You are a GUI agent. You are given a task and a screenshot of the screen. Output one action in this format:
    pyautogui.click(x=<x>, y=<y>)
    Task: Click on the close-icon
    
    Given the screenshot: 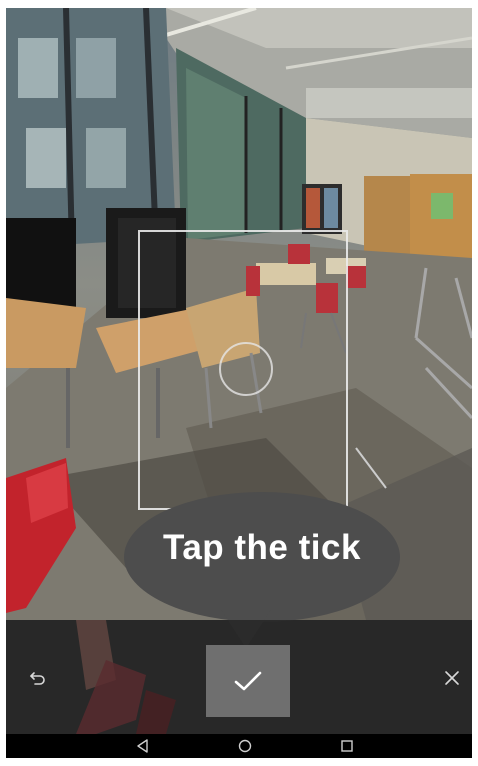 What is the action you would take?
    pyautogui.click(x=452, y=678)
    